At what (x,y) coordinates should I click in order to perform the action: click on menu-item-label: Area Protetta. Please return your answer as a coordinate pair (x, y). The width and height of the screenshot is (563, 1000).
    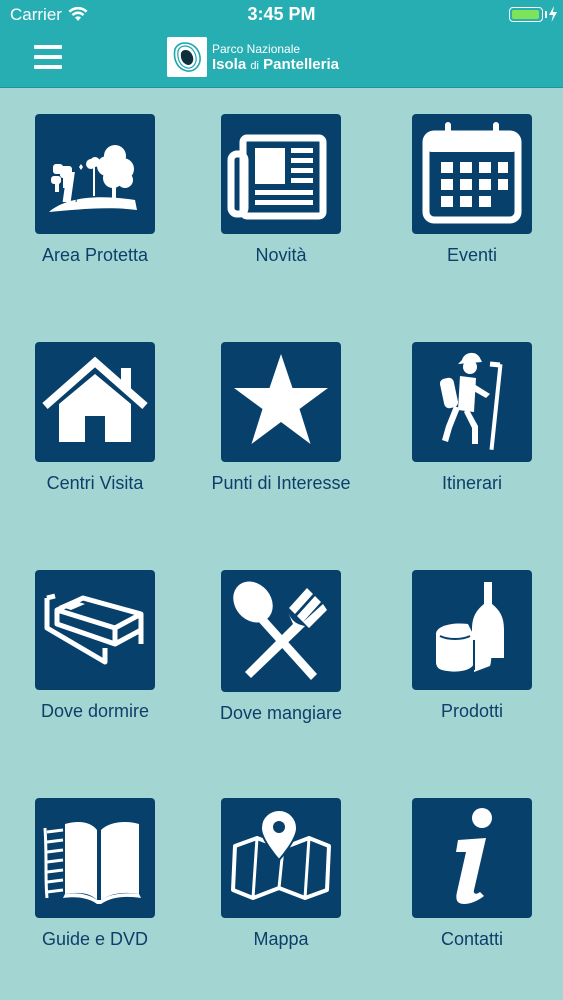
    Looking at the image, I should click on (95, 255).